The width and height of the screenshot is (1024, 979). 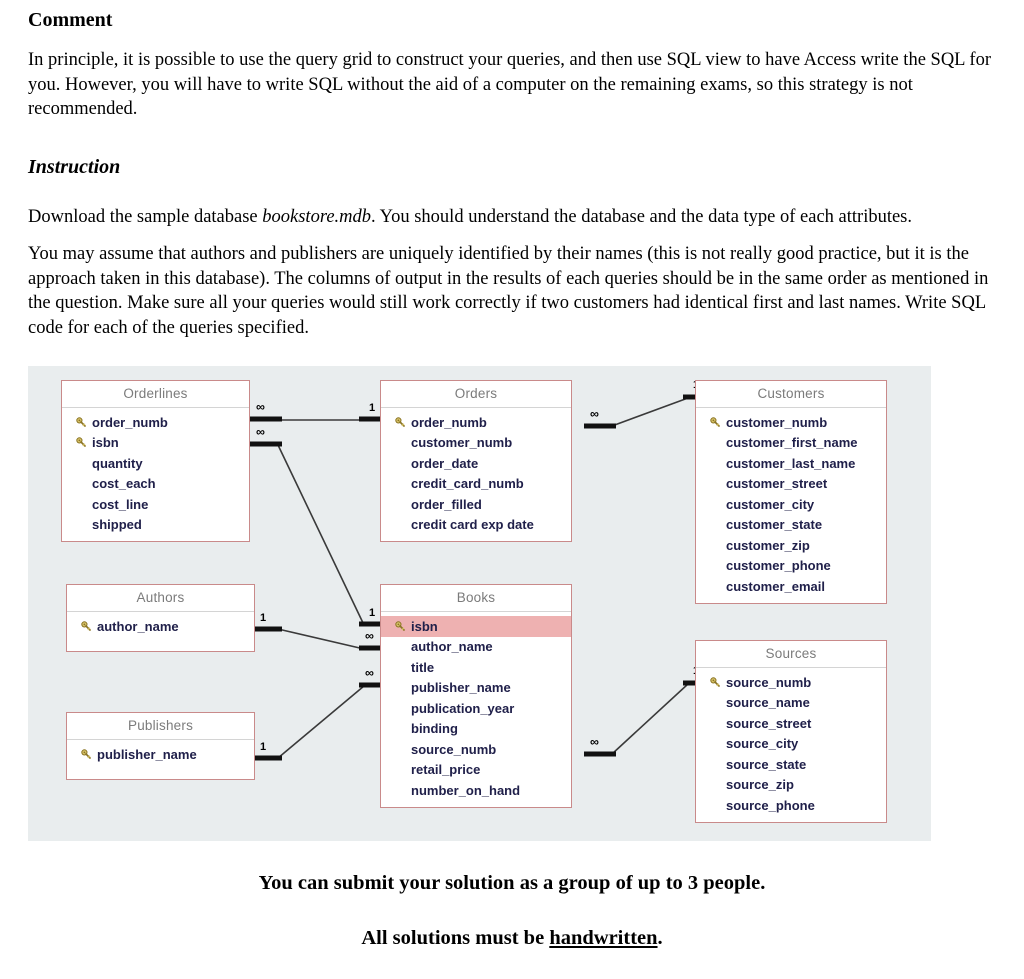 What do you see at coordinates (155, 525) in the screenshot?
I see `er-field-row: shipped` at bounding box center [155, 525].